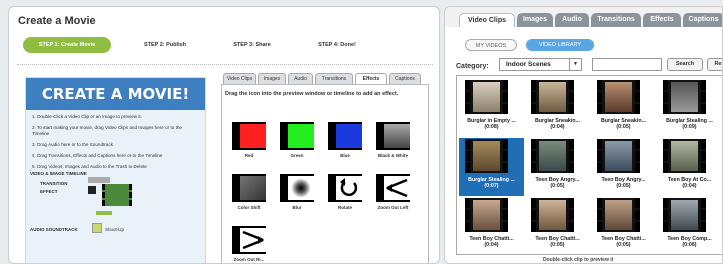 This screenshot has width=723, height=264. What do you see at coordinates (627, 64) in the screenshot?
I see `search-input` at bounding box center [627, 64].